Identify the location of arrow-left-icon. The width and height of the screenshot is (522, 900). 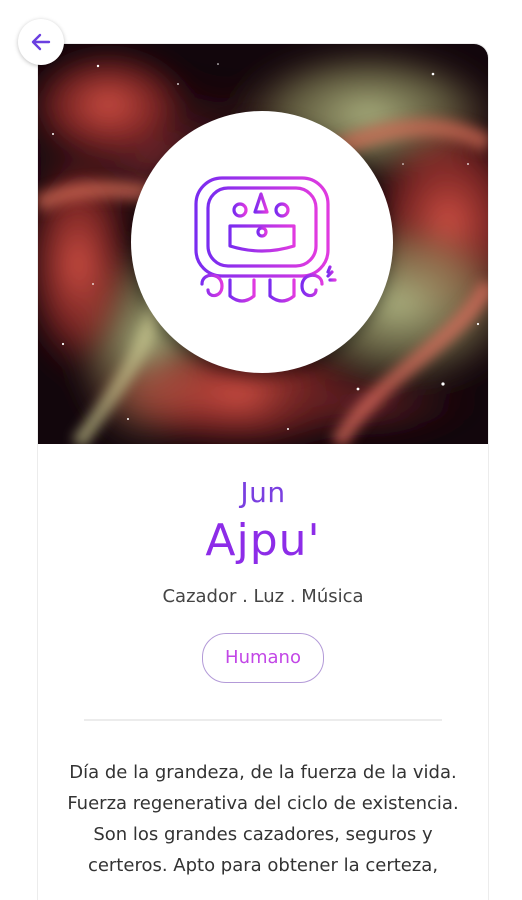
(41, 42).